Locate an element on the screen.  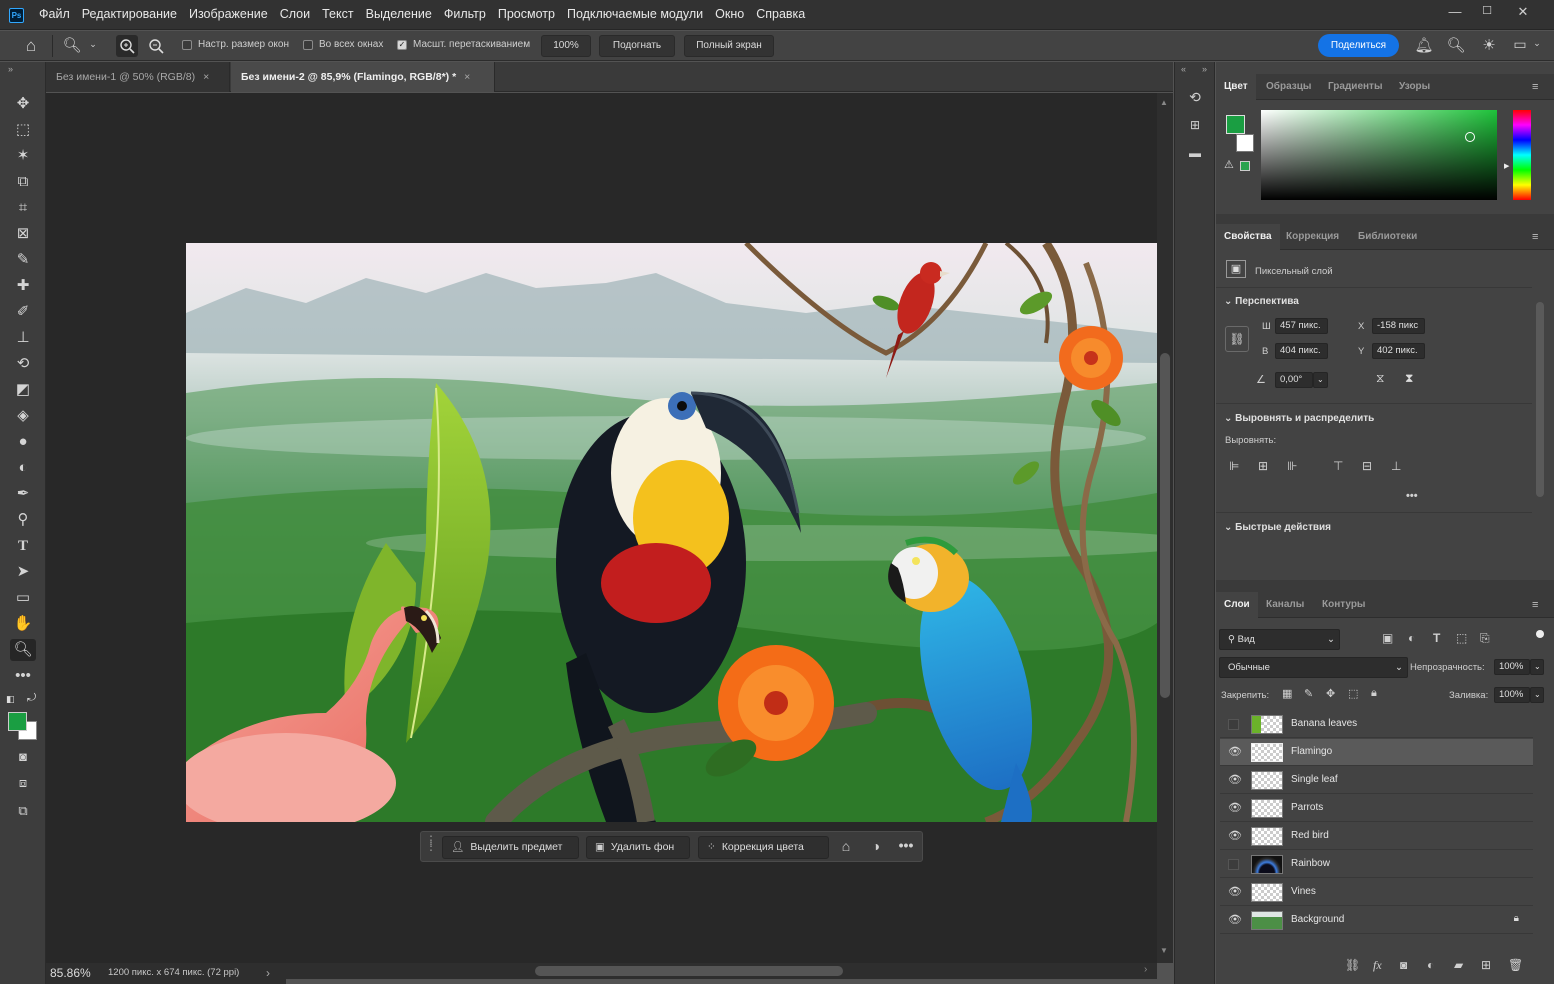
scrubby-zoom-checkbox: ✓ Масшт. перетаскиванием is located at coordinates (463, 44).